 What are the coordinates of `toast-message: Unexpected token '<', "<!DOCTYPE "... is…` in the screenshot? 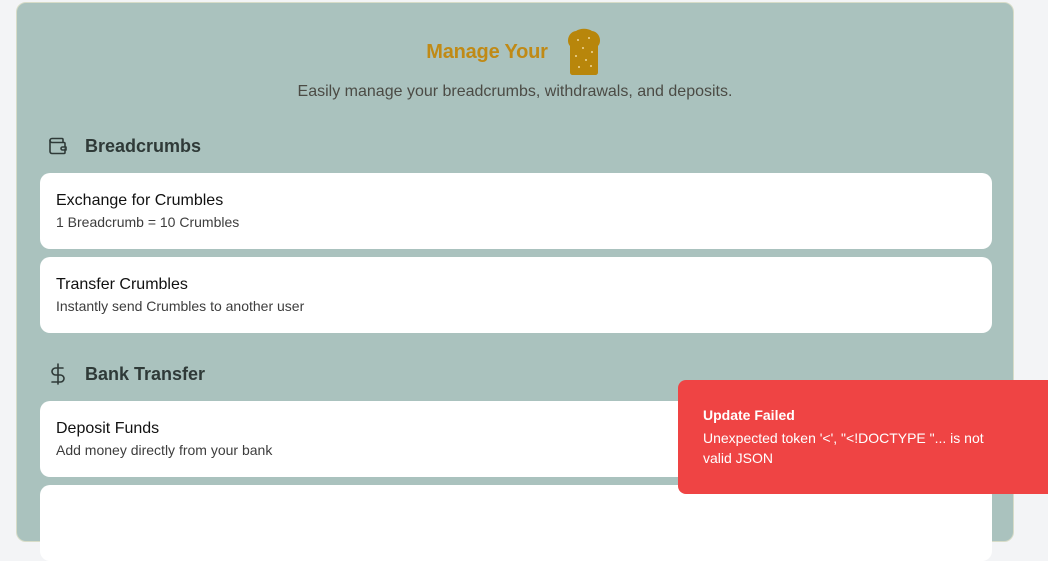 It's located at (843, 448).